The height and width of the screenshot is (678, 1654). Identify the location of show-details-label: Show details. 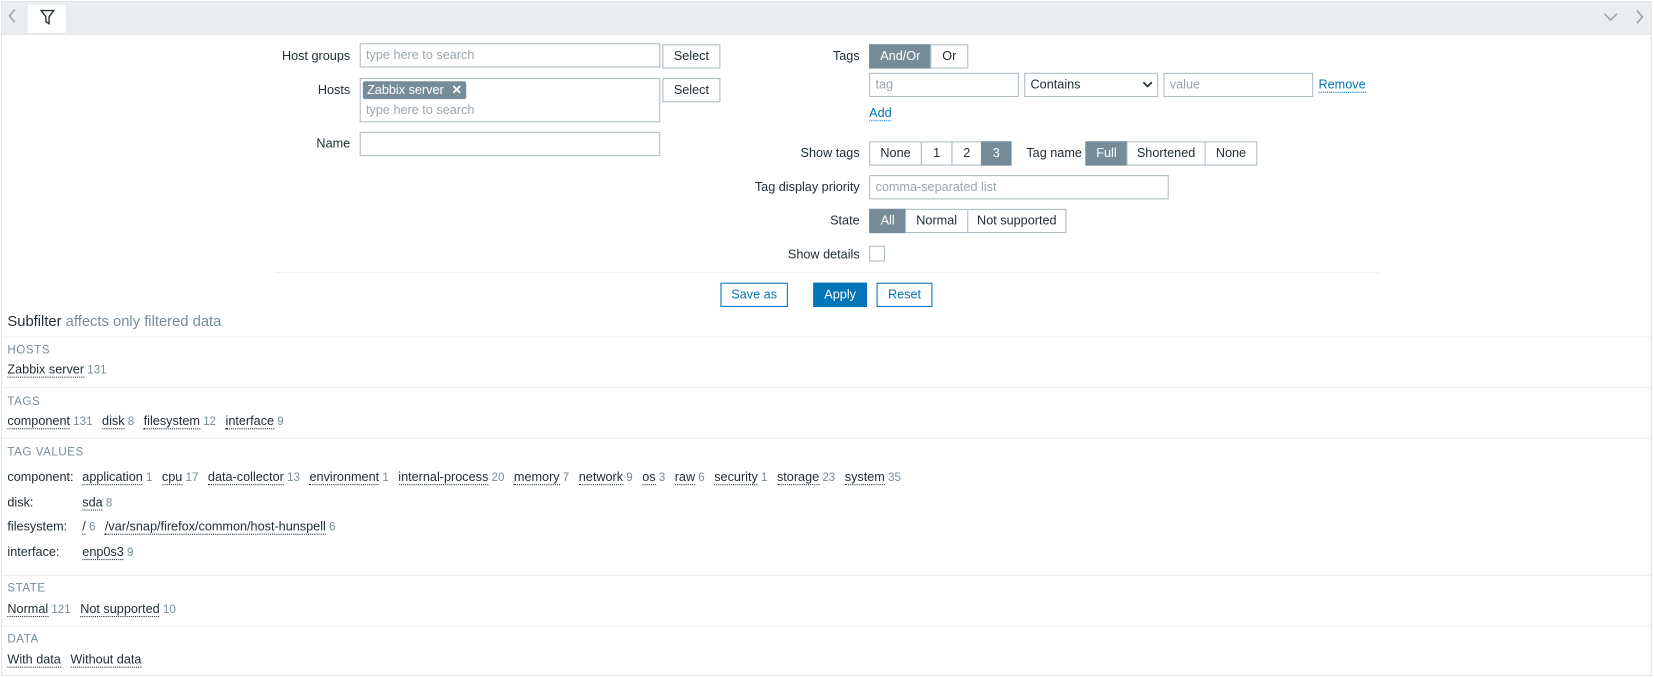
(823, 254).